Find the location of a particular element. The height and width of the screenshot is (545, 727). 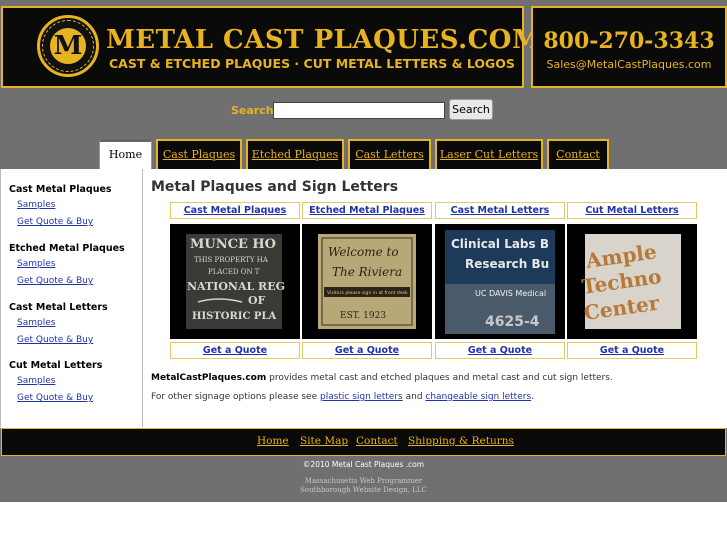

product-label: Cast Metal Letters is located at coordinates (500, 210).